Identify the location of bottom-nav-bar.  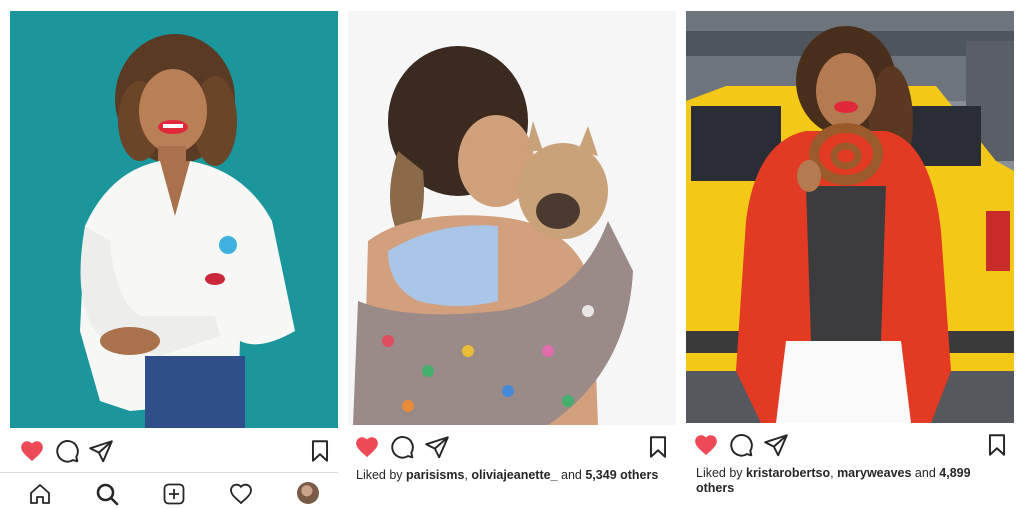
(169, 490).